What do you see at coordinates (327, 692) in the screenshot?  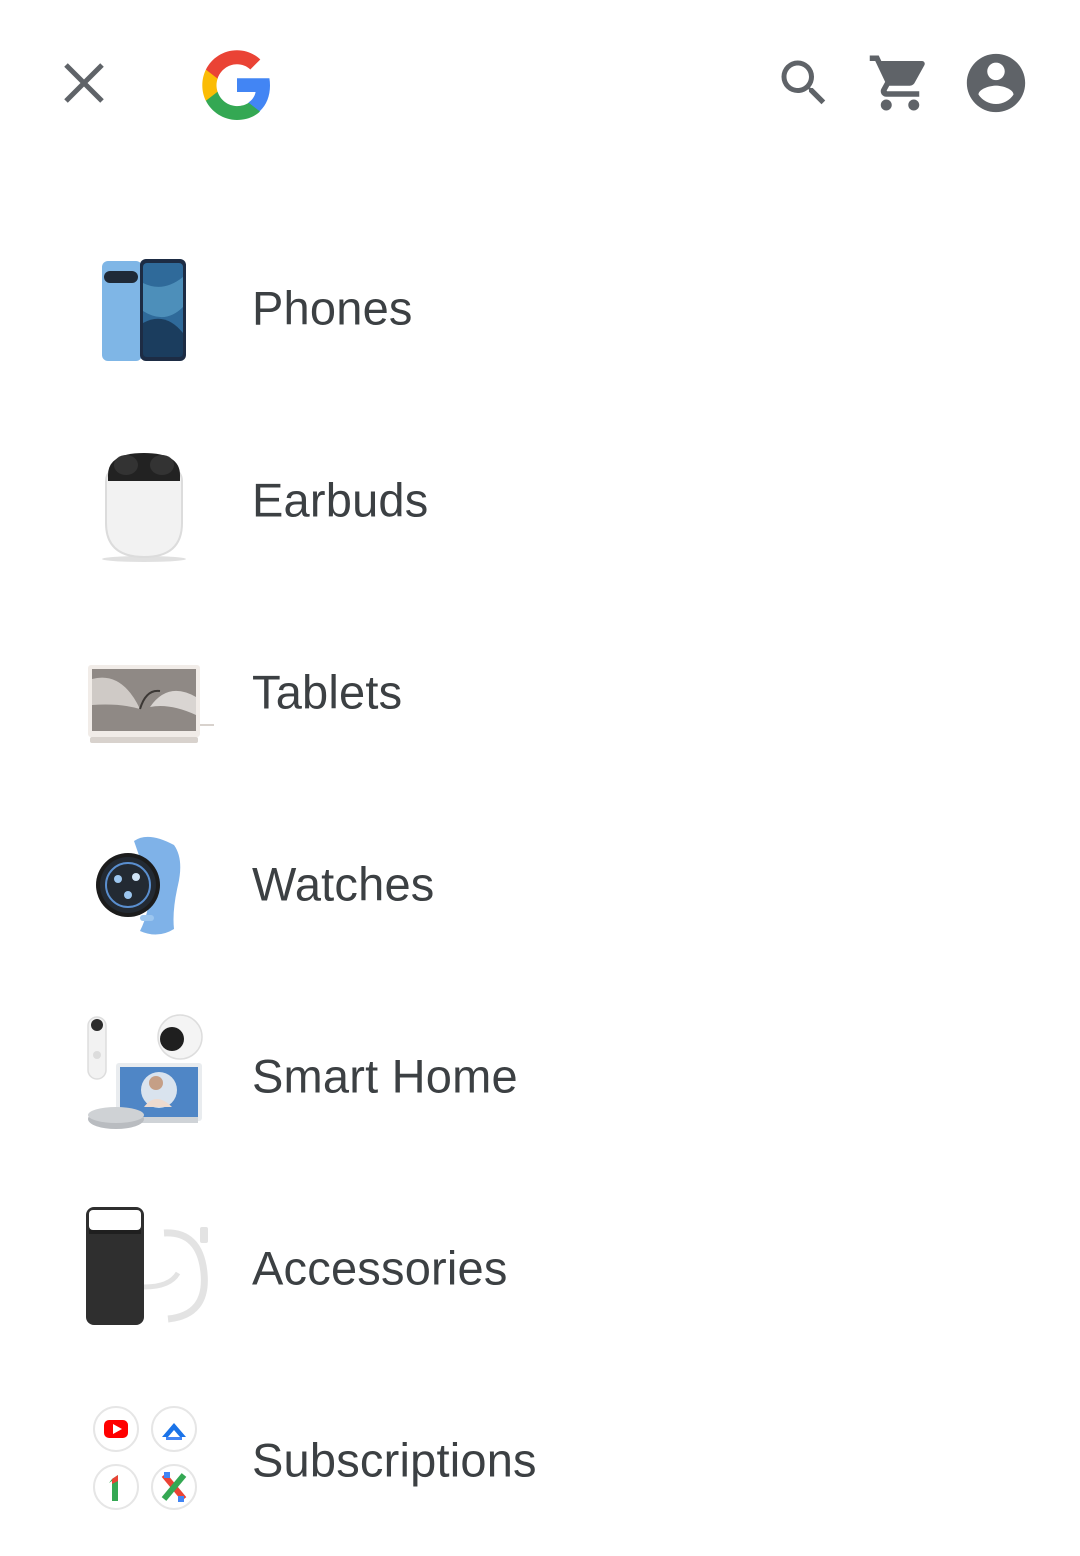 I see `menu-item-label: Tablets` at bounding box center [327, 692].